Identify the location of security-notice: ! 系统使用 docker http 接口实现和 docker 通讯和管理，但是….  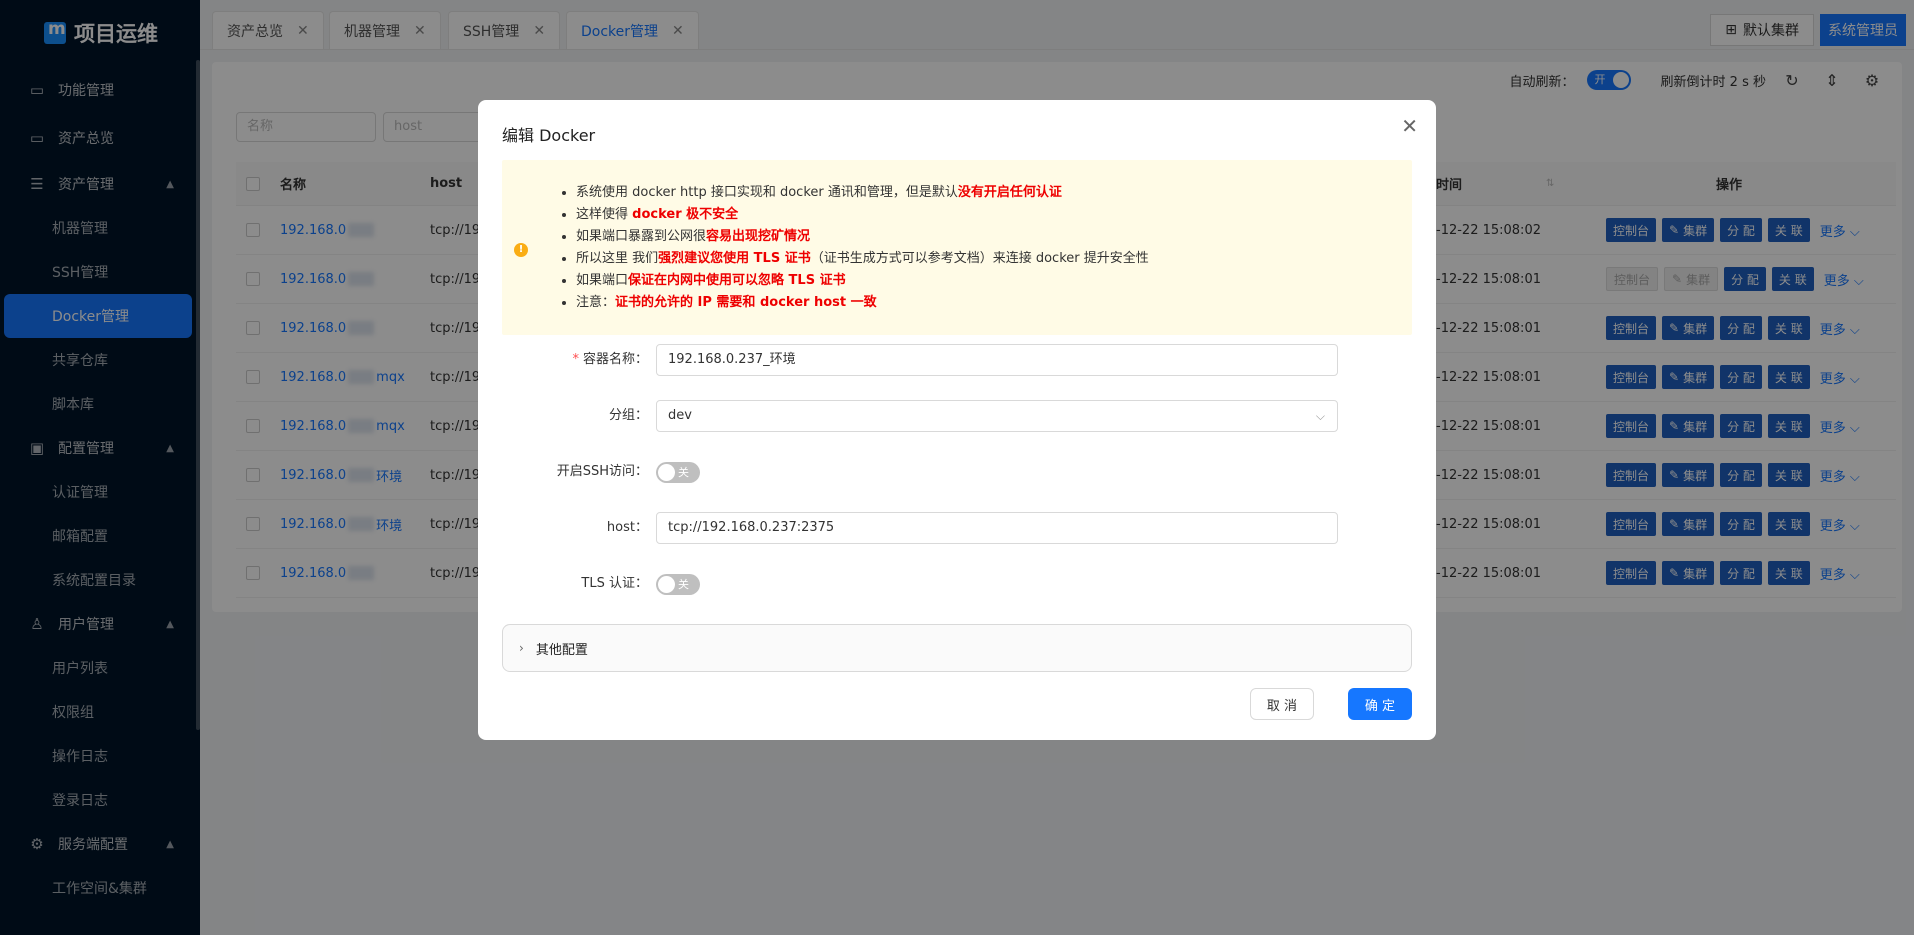
(957, 247).